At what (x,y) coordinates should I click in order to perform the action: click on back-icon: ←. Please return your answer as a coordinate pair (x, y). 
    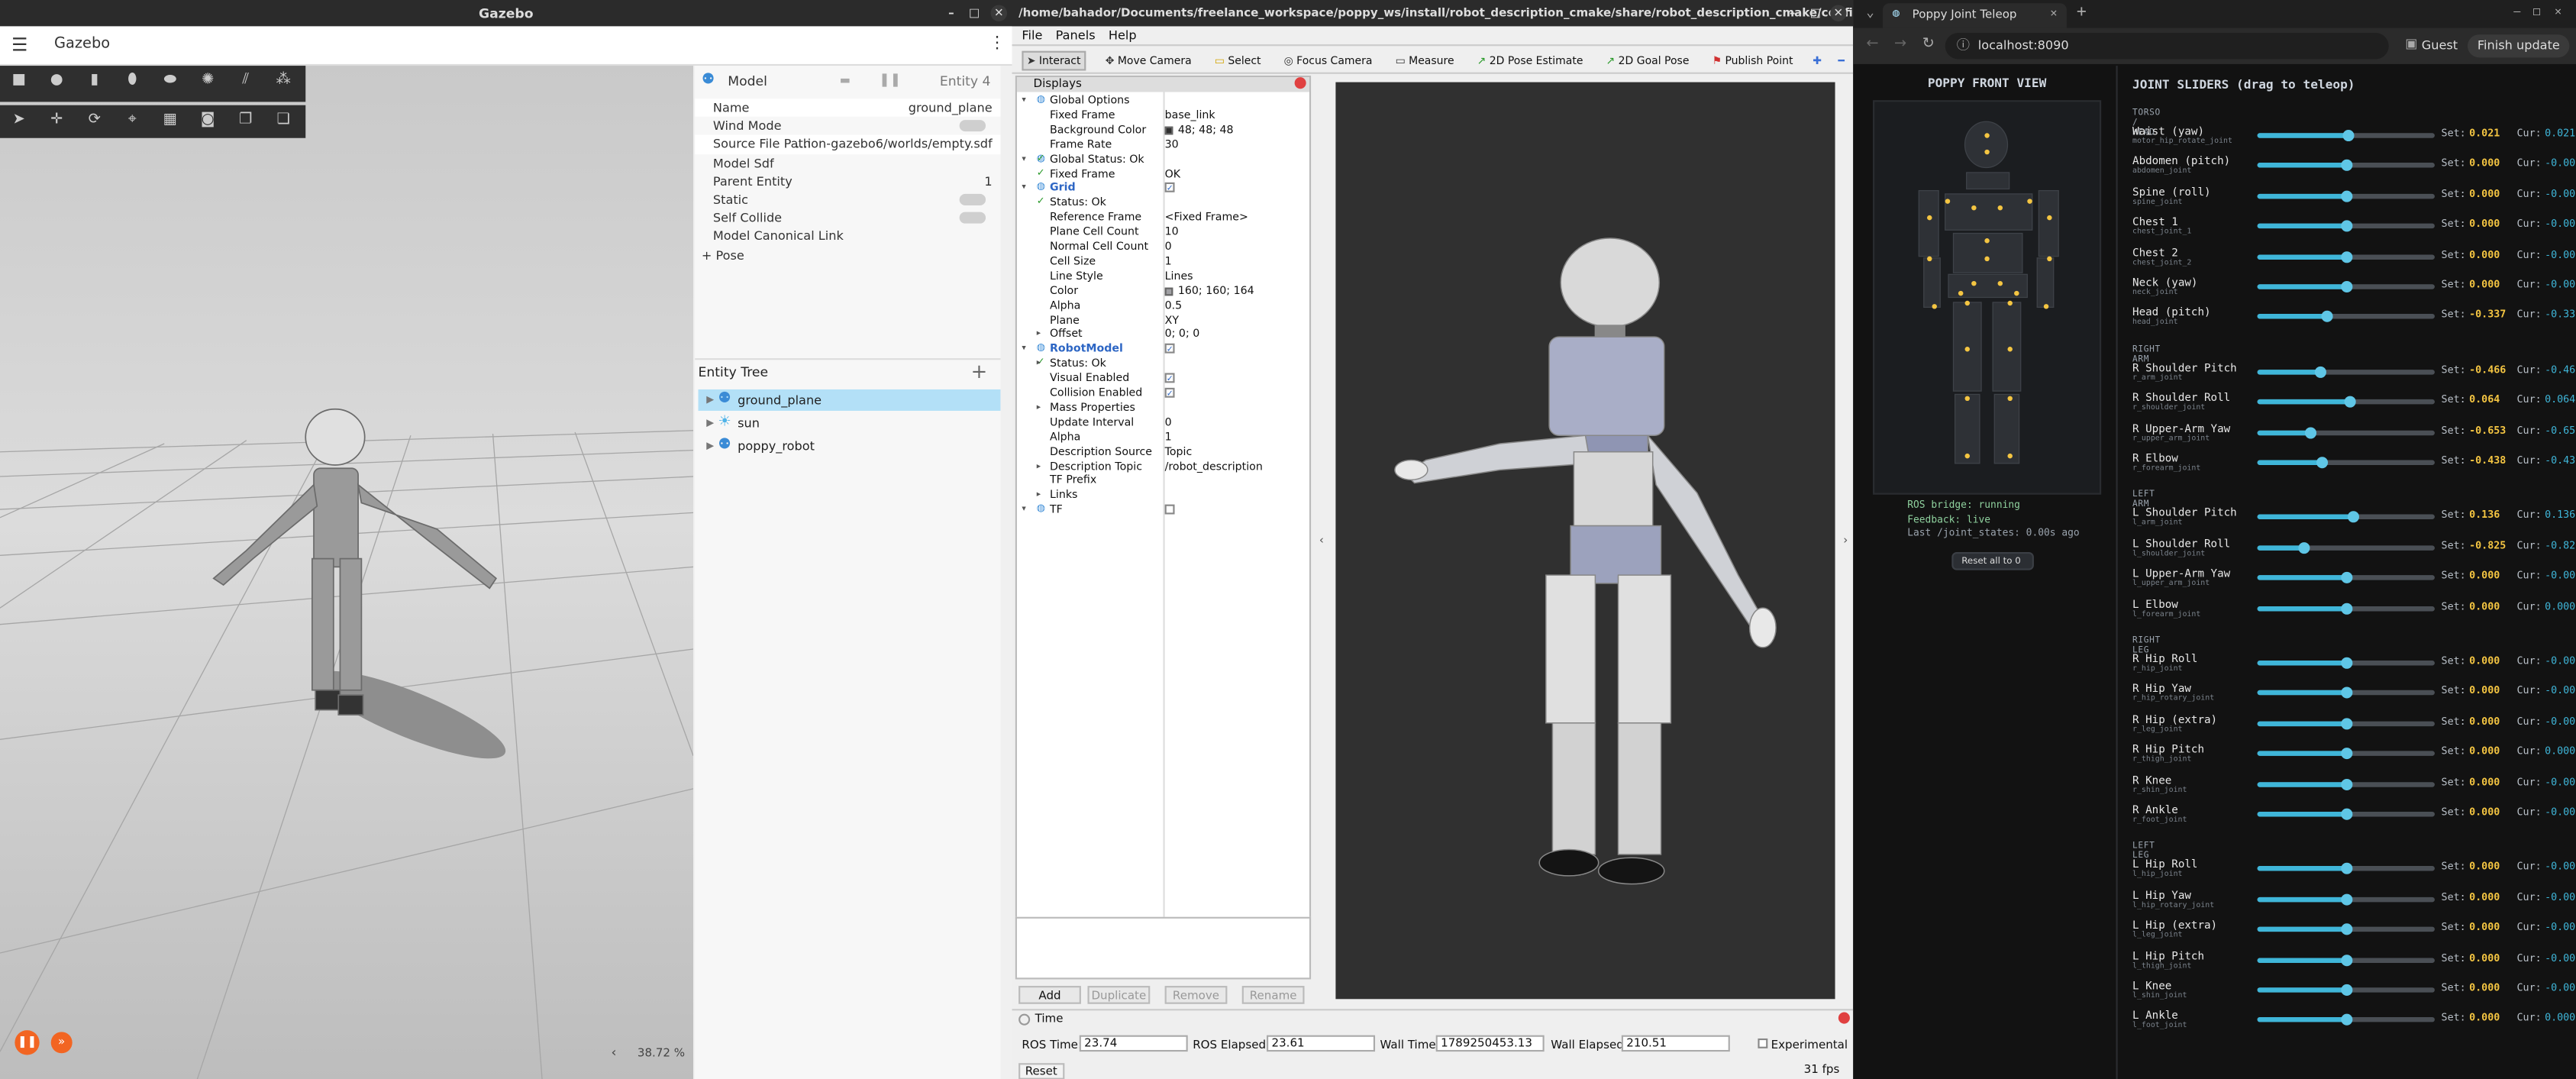
    Looking at the image, I should click on (1872, 44).